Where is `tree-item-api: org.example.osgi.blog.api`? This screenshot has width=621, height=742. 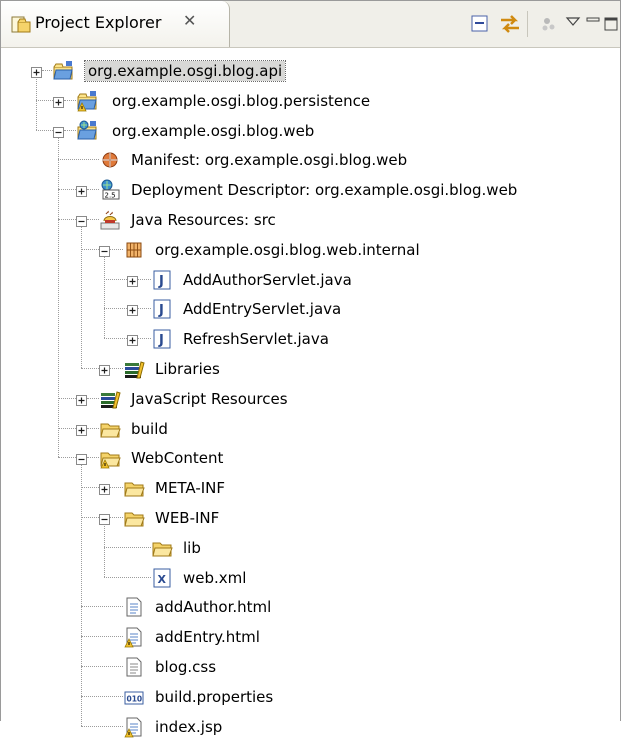
tree-item-api: org.example.osgi.blog.api is located at coordinates (310, 71).